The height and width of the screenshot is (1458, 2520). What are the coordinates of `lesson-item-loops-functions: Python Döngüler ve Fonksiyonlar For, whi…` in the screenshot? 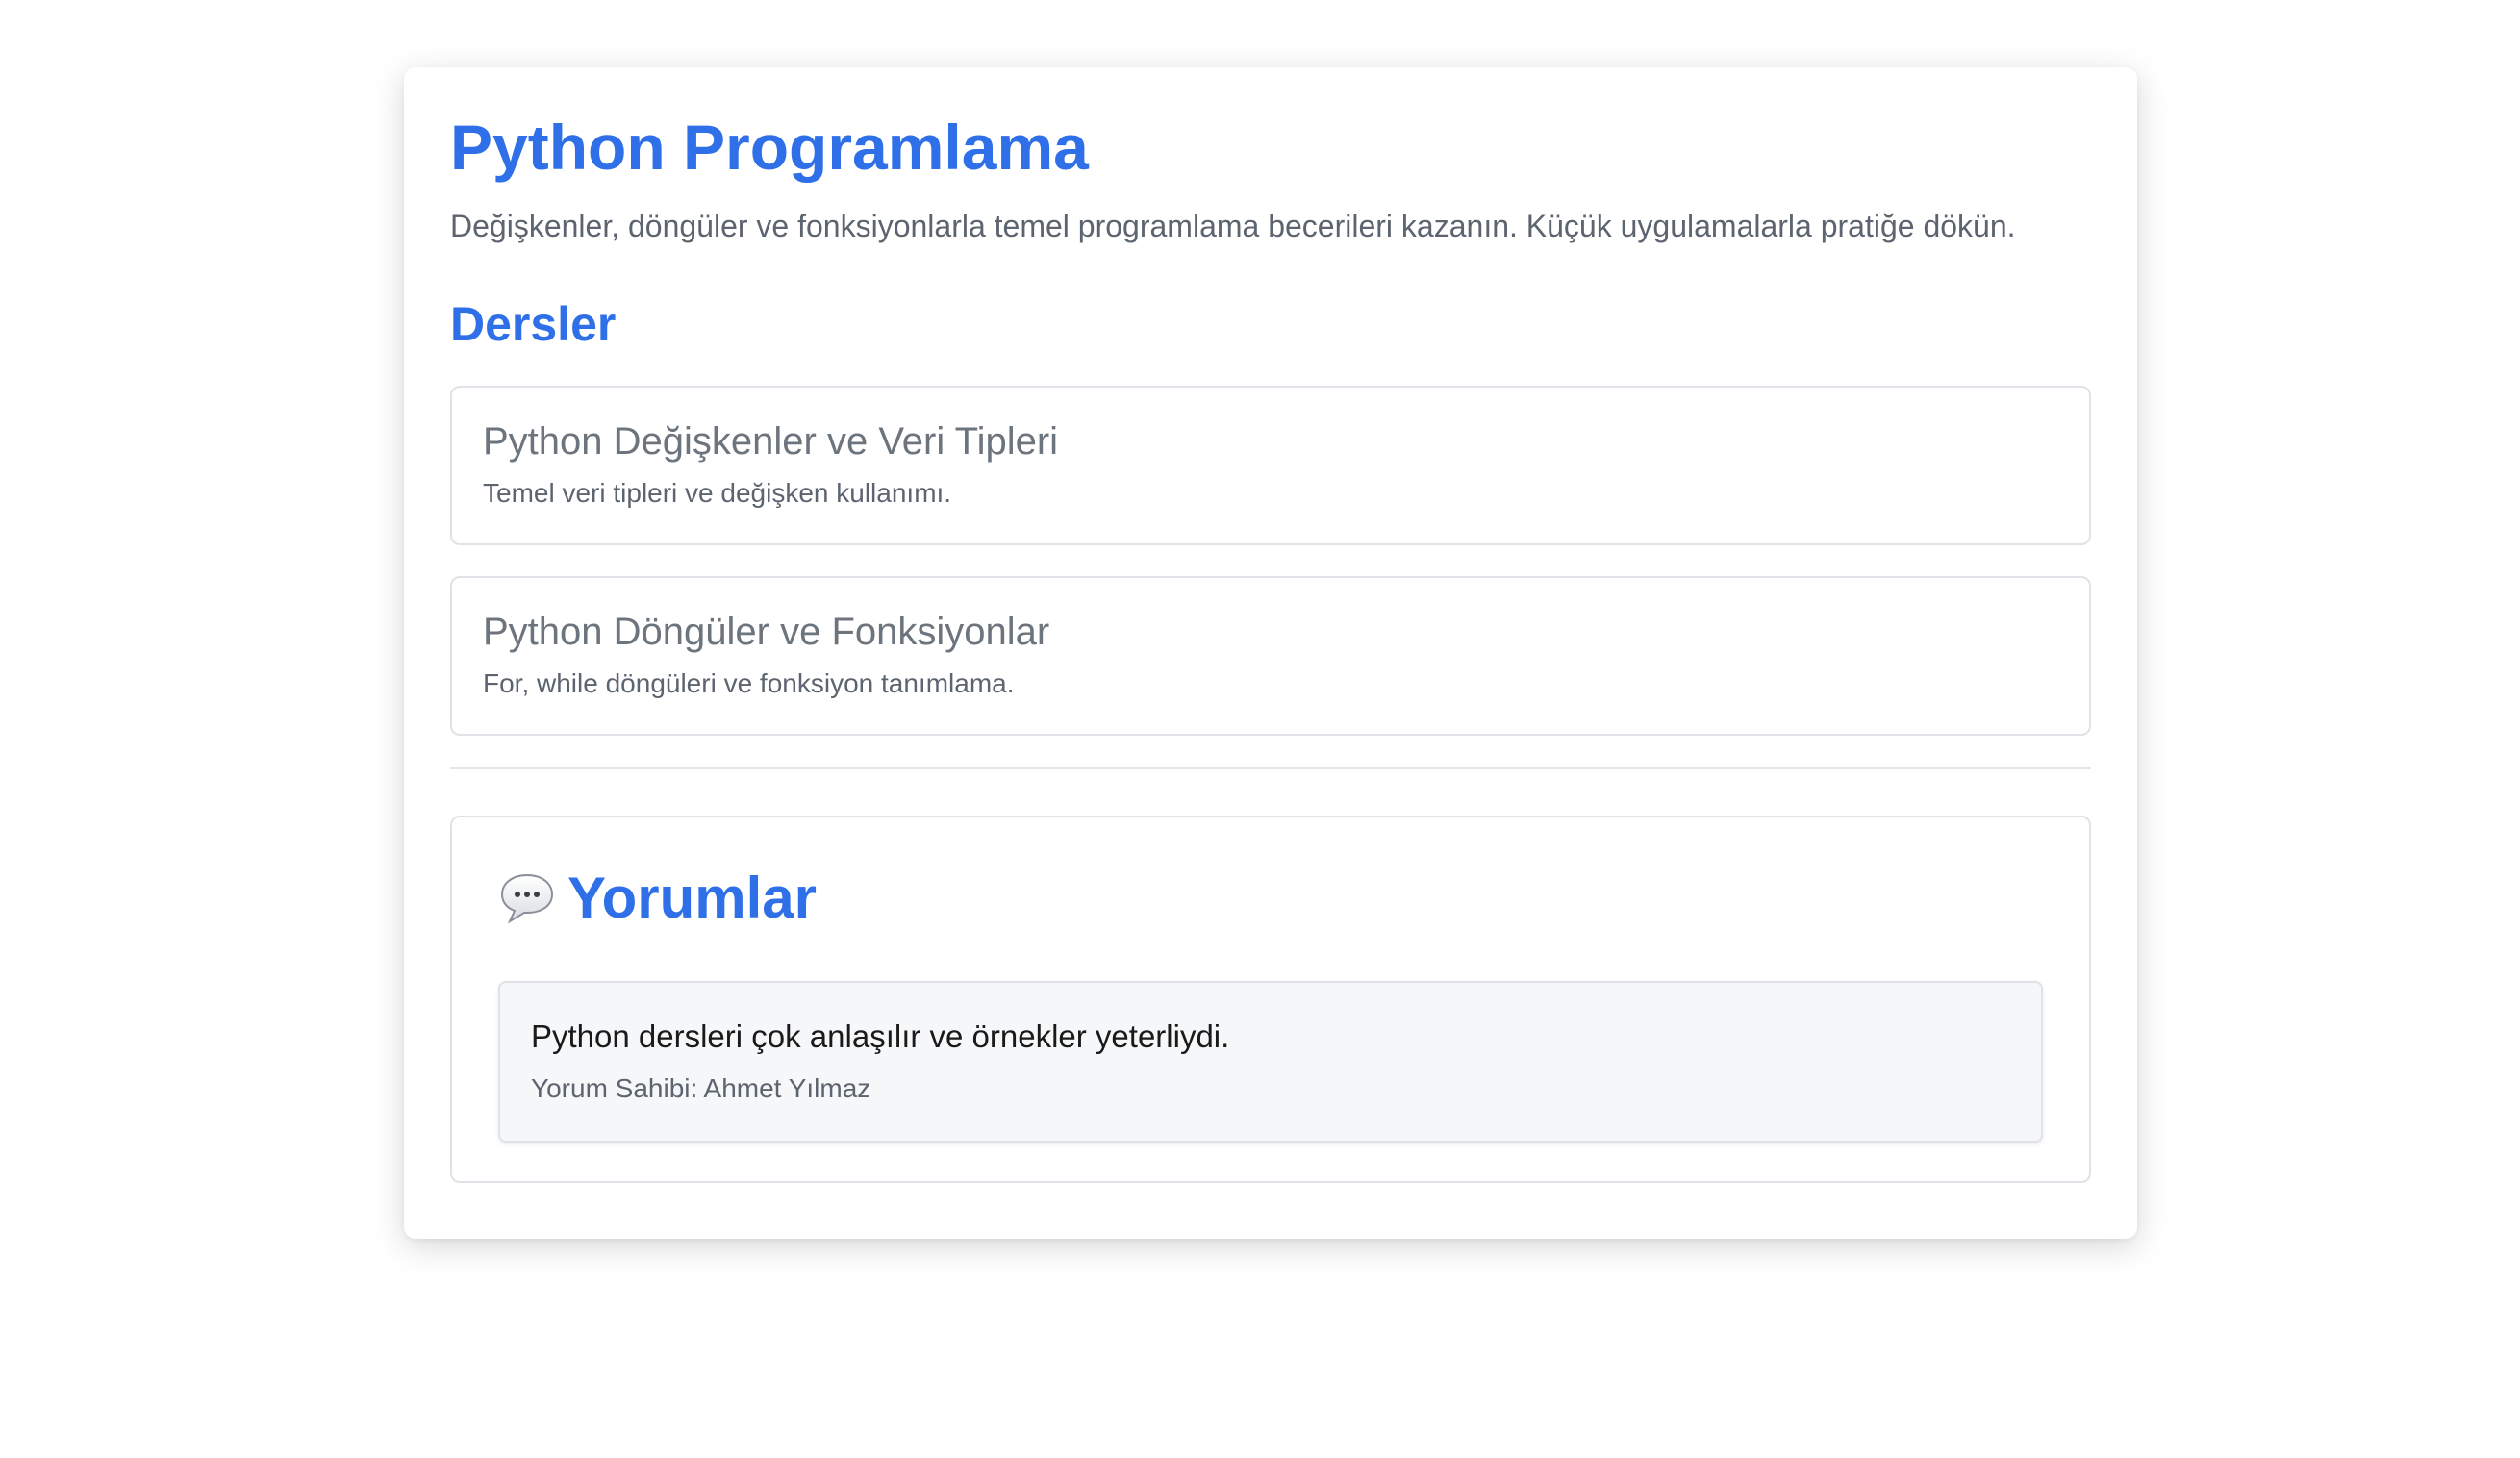 It's located at (1271, 655).